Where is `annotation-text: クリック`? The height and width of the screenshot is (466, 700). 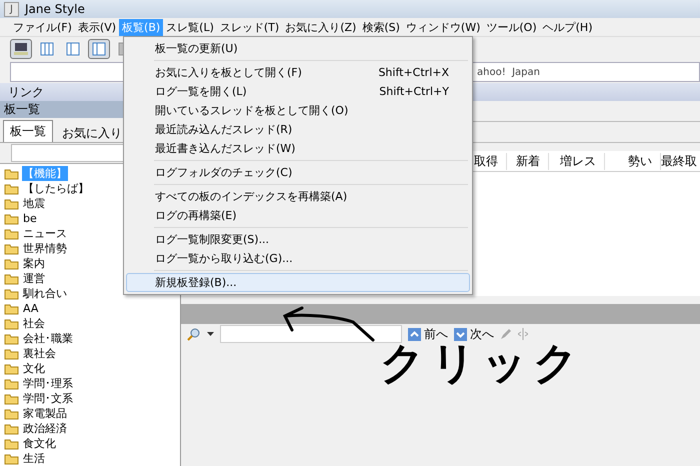 annotation-text: クリック is located at coordinates (482, 364).